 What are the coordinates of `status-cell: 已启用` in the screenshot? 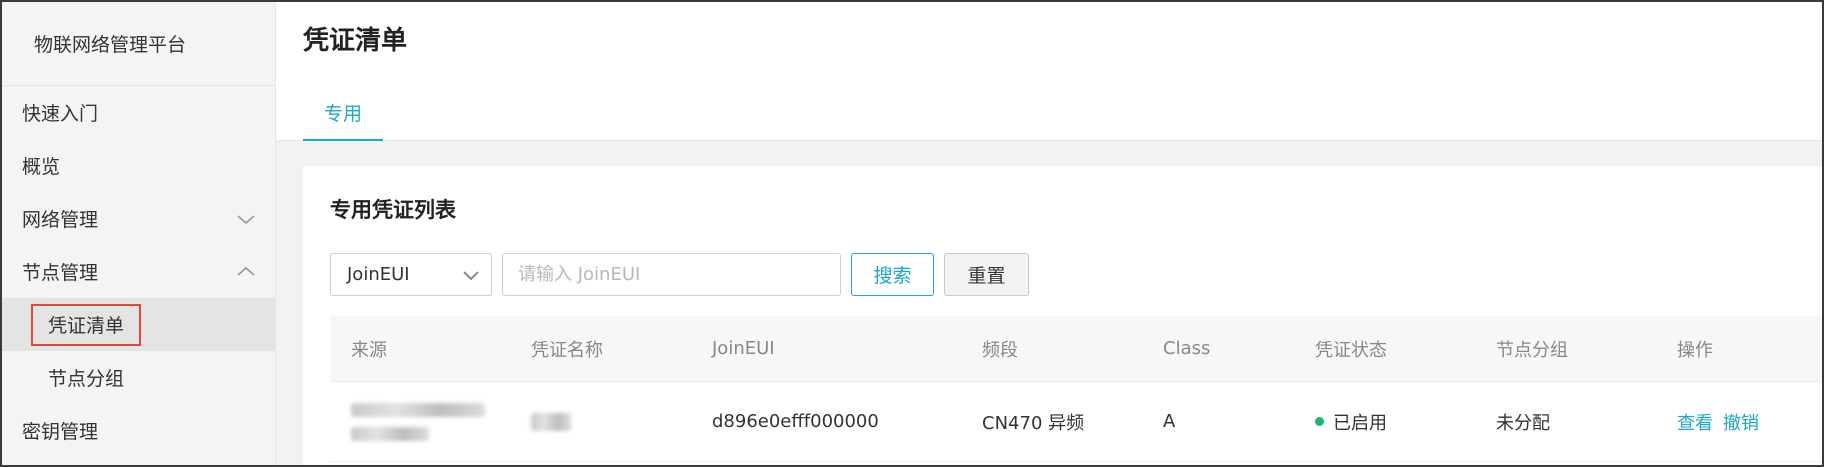 It's located at (1351, 421).